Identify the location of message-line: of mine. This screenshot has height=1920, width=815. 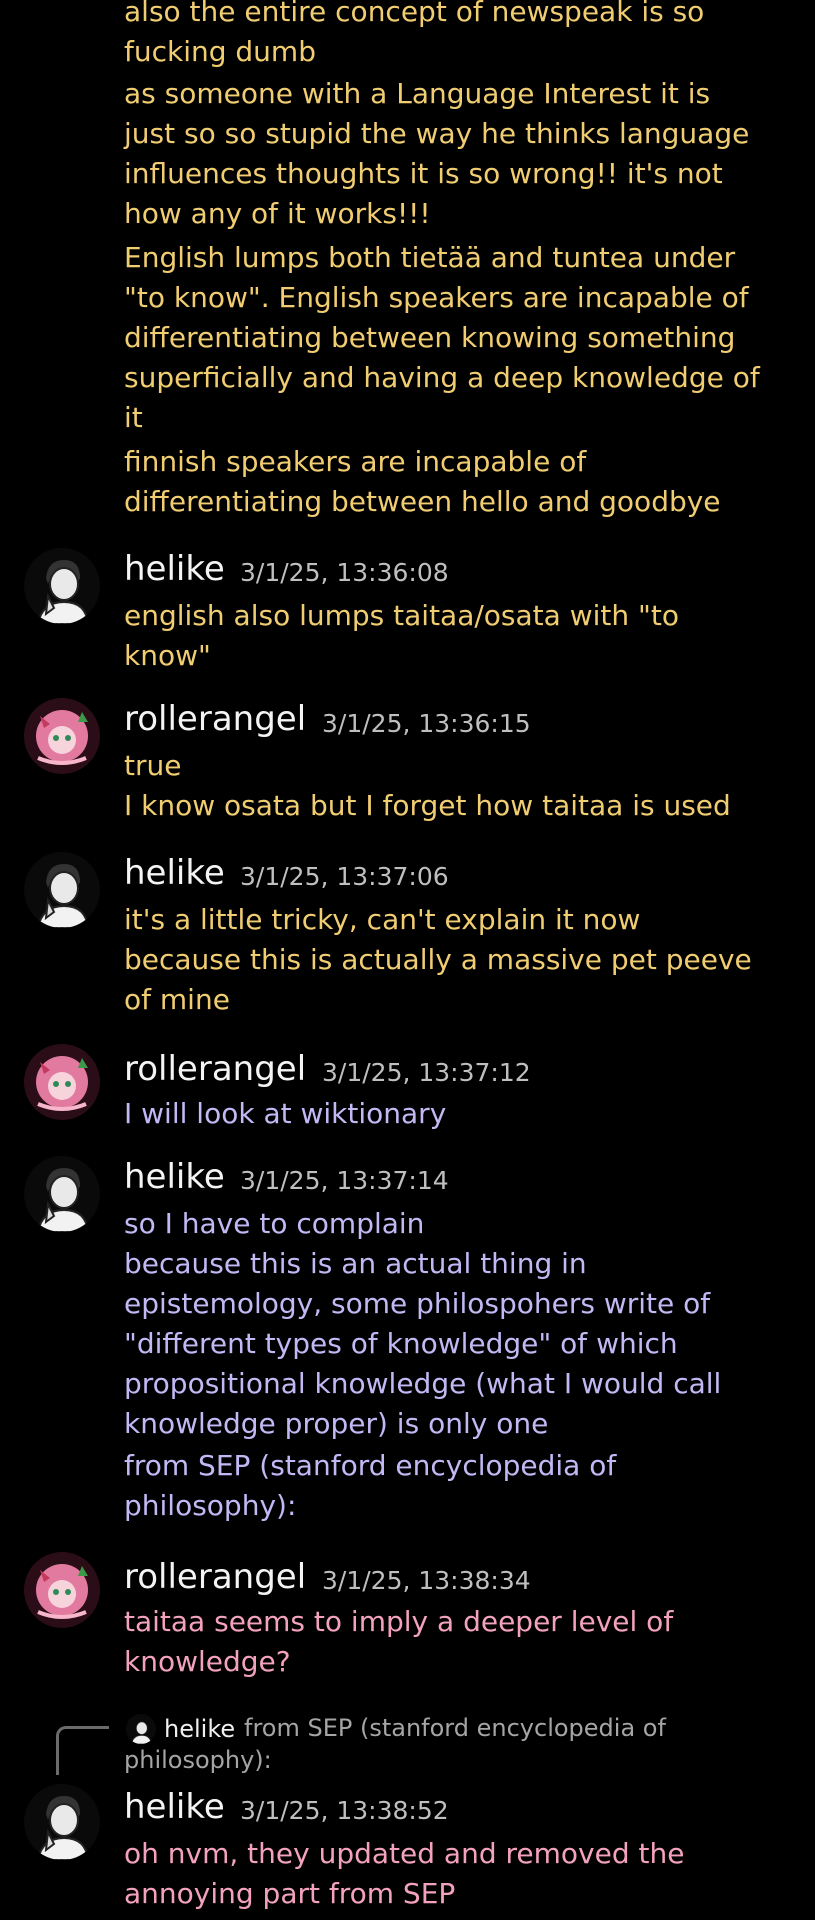
(177, 999).